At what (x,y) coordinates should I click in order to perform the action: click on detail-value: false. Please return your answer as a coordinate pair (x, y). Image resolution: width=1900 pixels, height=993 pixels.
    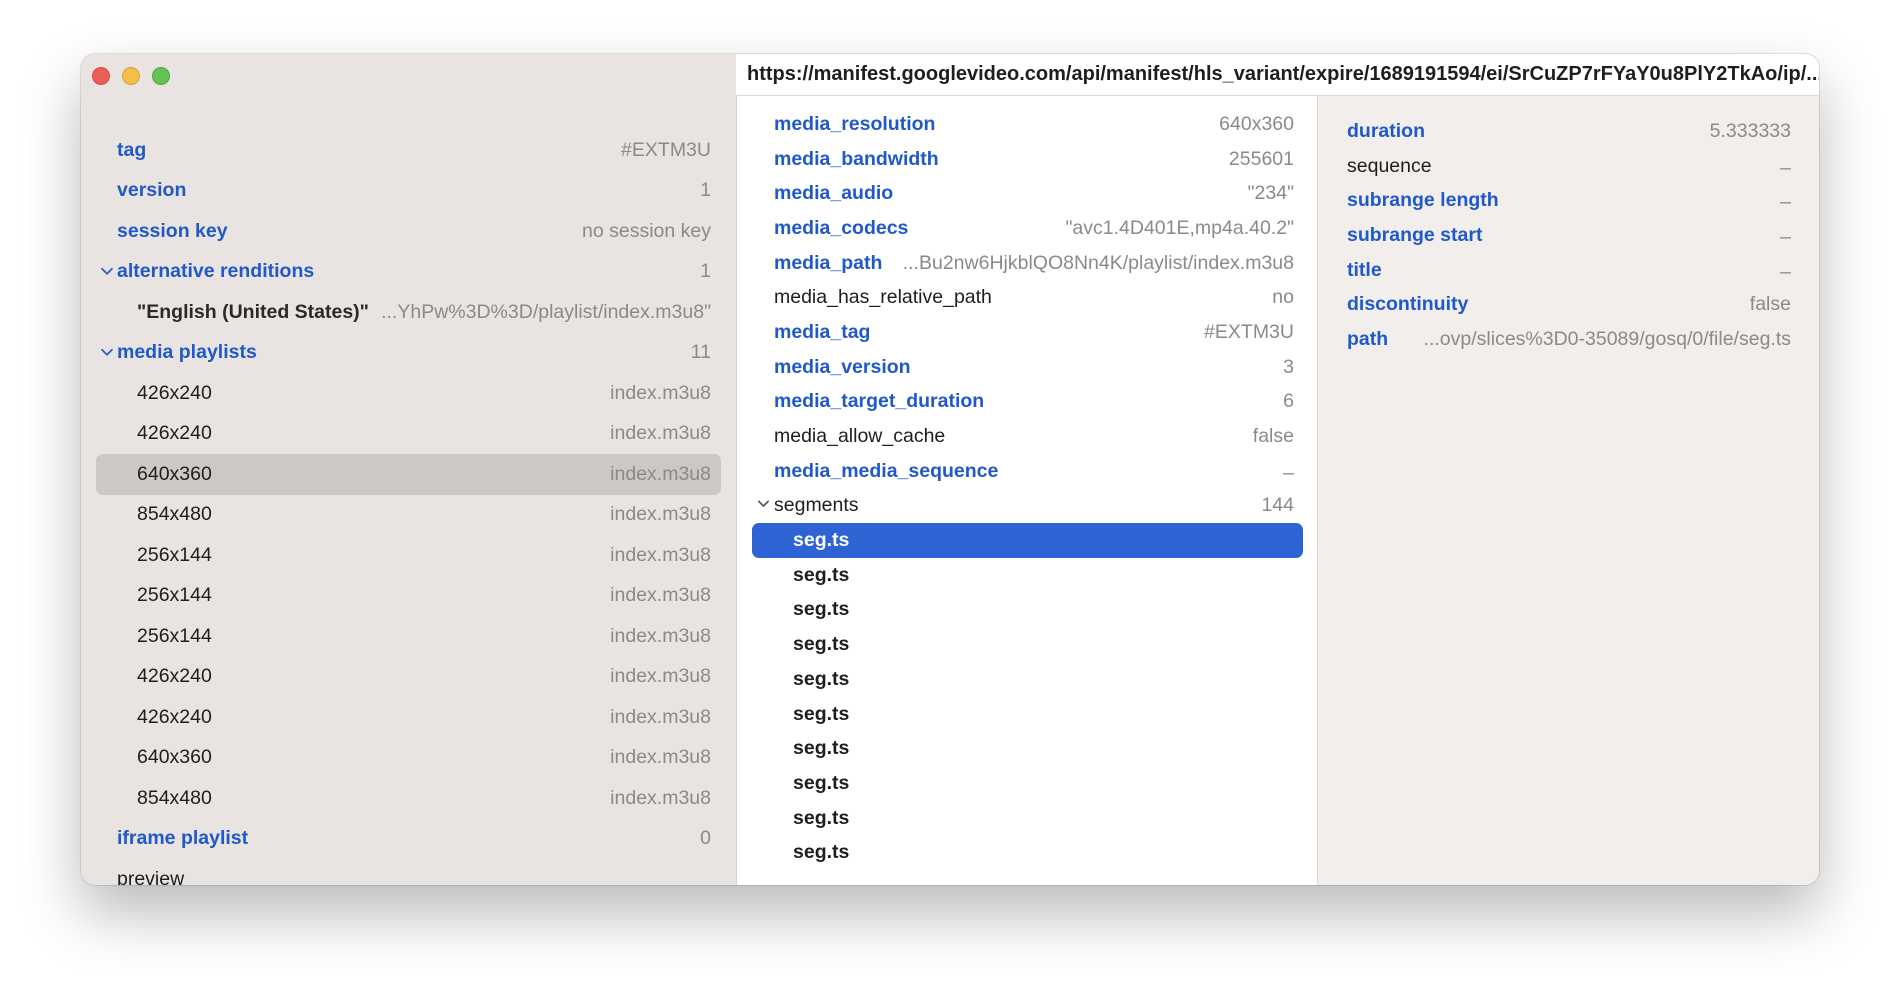
    Looking at the image, I should click on (1770, 304).